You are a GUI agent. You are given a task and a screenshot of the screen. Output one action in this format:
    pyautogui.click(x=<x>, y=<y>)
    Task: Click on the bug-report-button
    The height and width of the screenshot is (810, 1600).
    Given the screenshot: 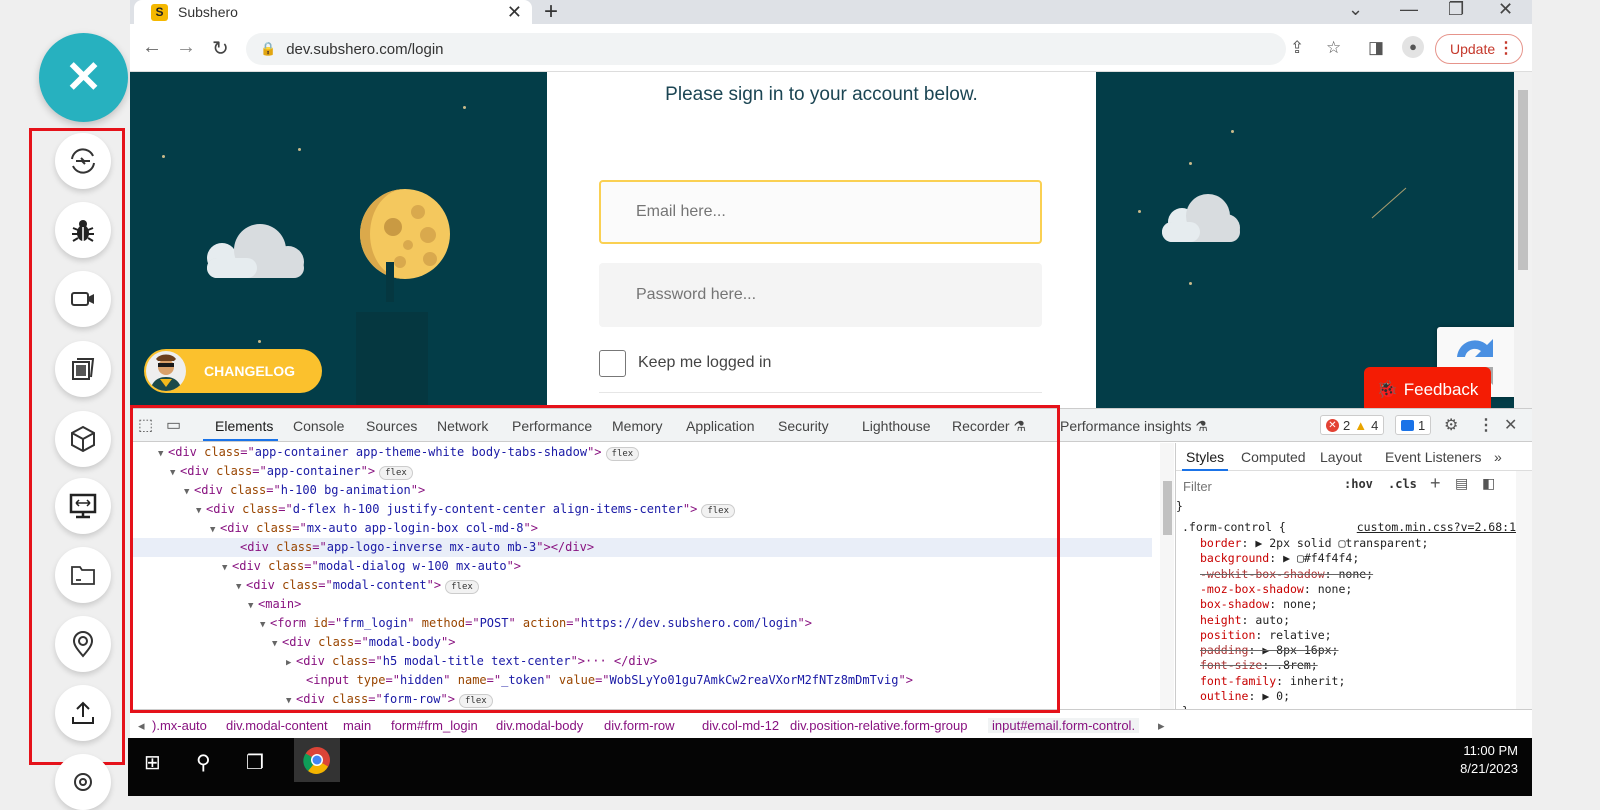 What is the action you would take?
    pyautogui.click(x=83, y=230)
    